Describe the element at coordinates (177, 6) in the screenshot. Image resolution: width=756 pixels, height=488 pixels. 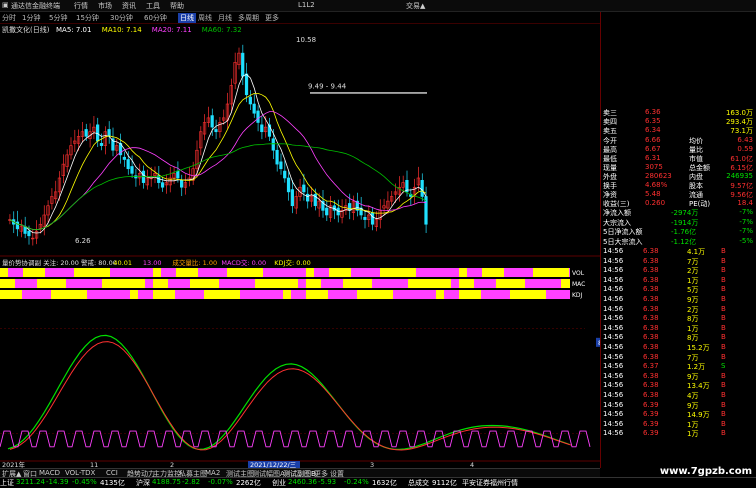
I see `menu-help: 帮助` at that location.